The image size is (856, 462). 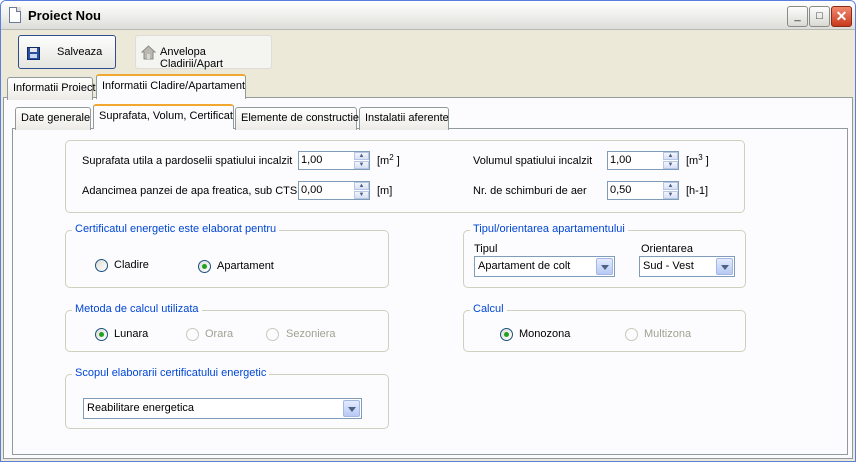 What do you see at coordinates (141, 408) in the screenshot?
I see `scope-value: Reabilitare energetica` at bounding box center [141, 408].